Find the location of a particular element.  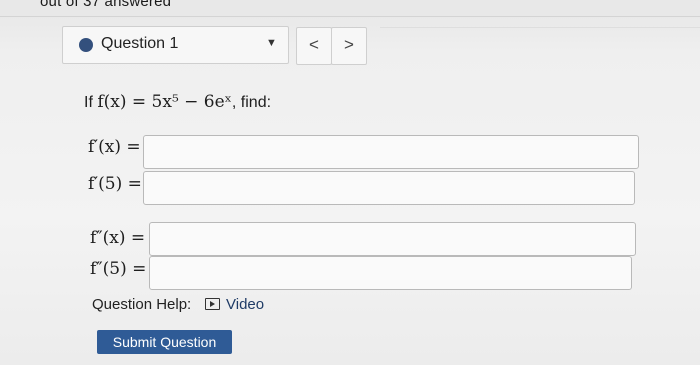

first-derivative-input is located at coordinates (391, 152).